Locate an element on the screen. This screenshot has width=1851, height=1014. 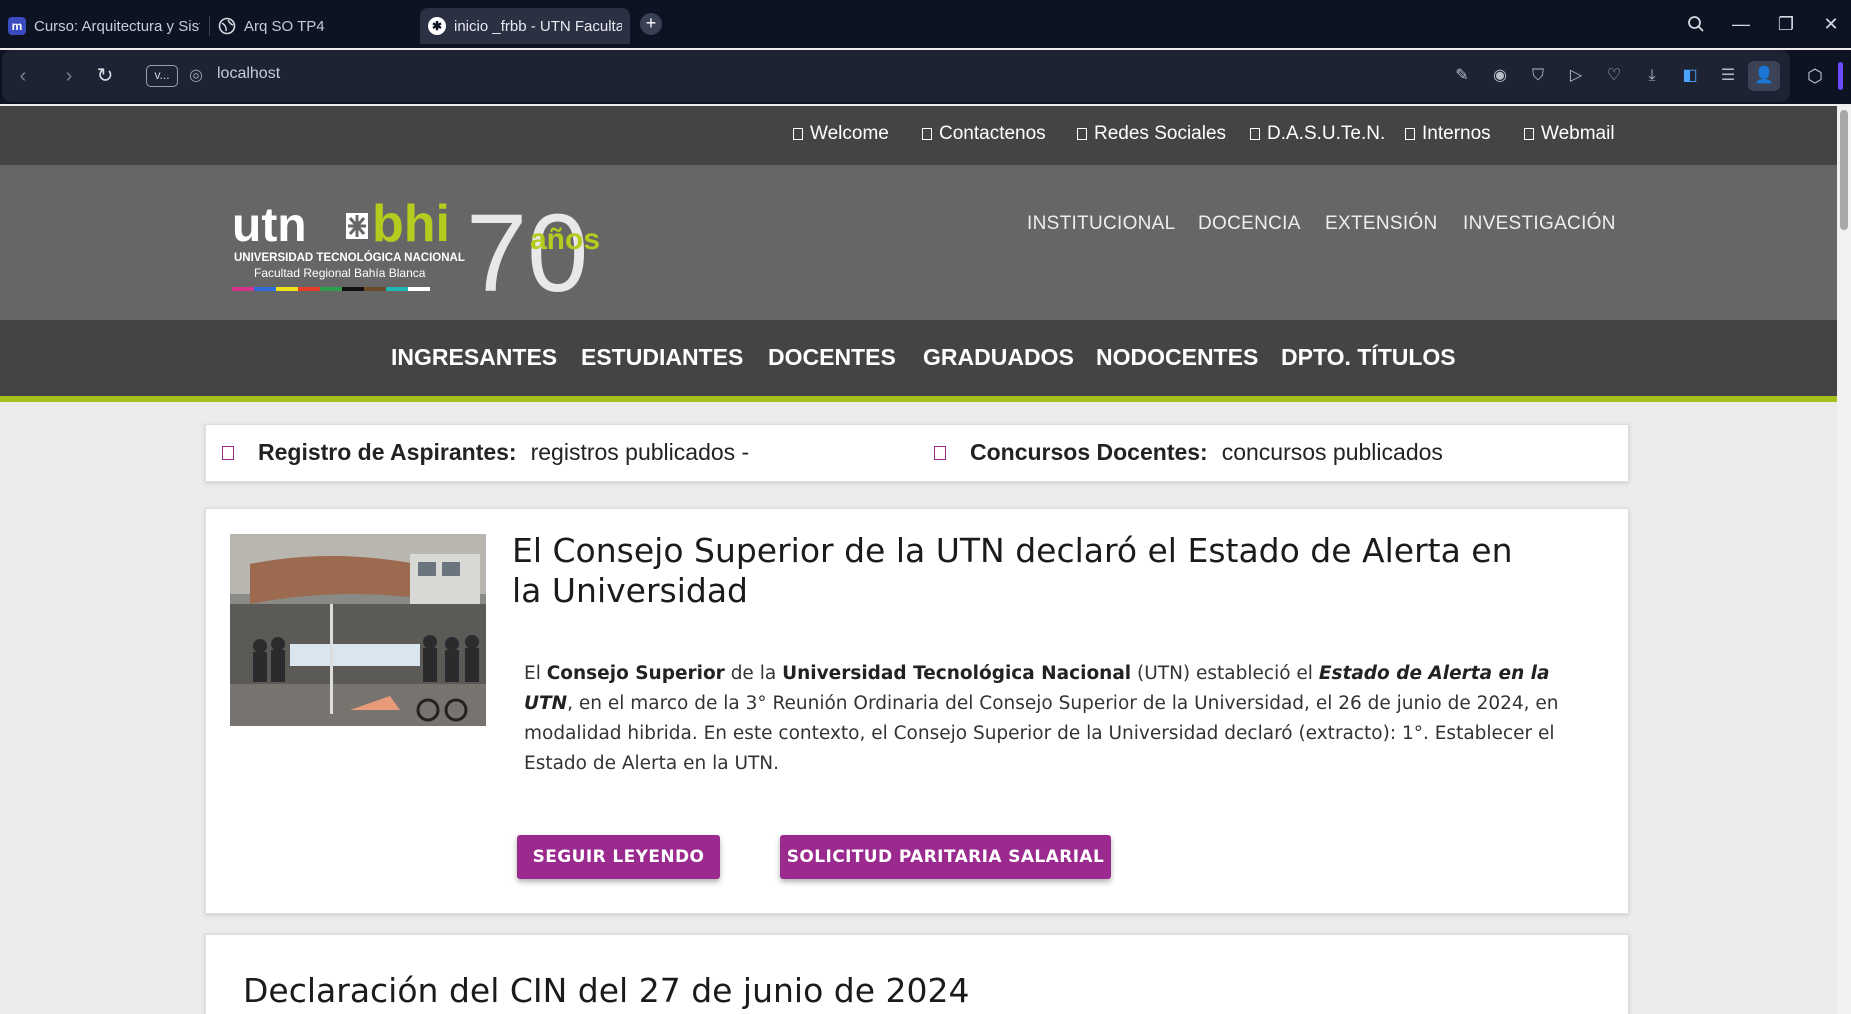
tab-arq-so: Arq SO TP4 is located at coordinates (310, 26).